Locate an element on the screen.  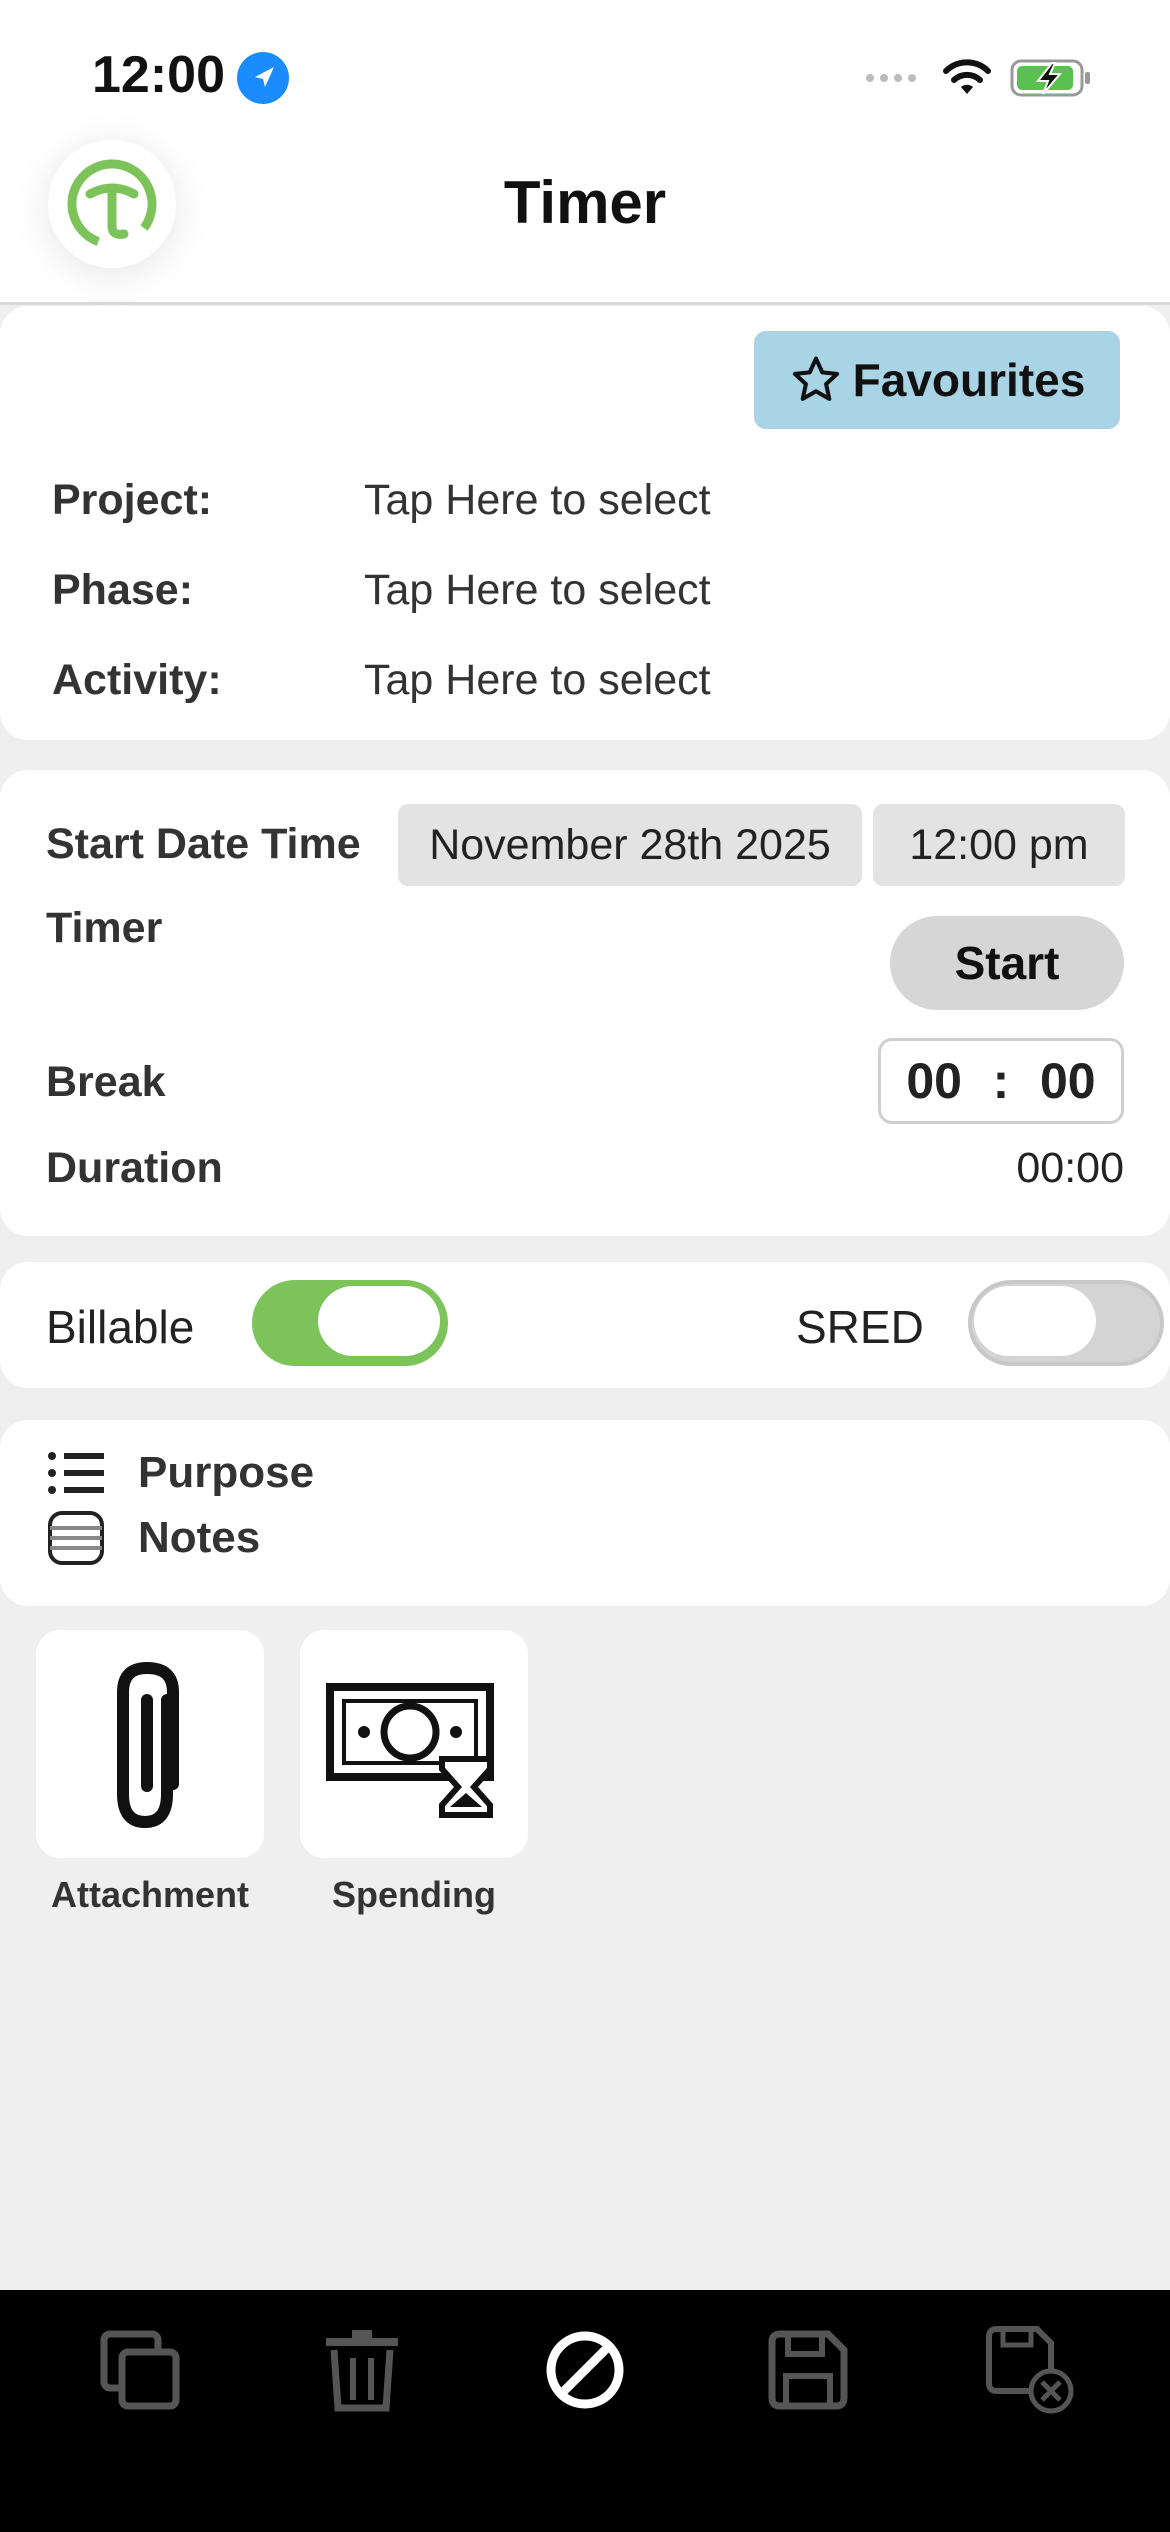
purpose-row: Purpose is located at coordinates (180, 1473).